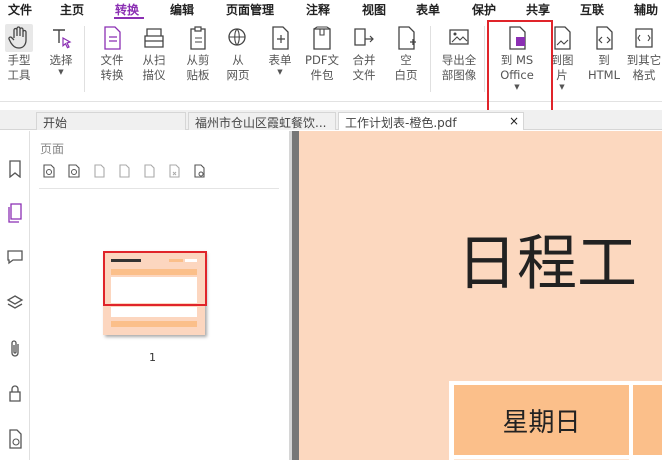  I want to click on scanner-icon, so click(154, 38).